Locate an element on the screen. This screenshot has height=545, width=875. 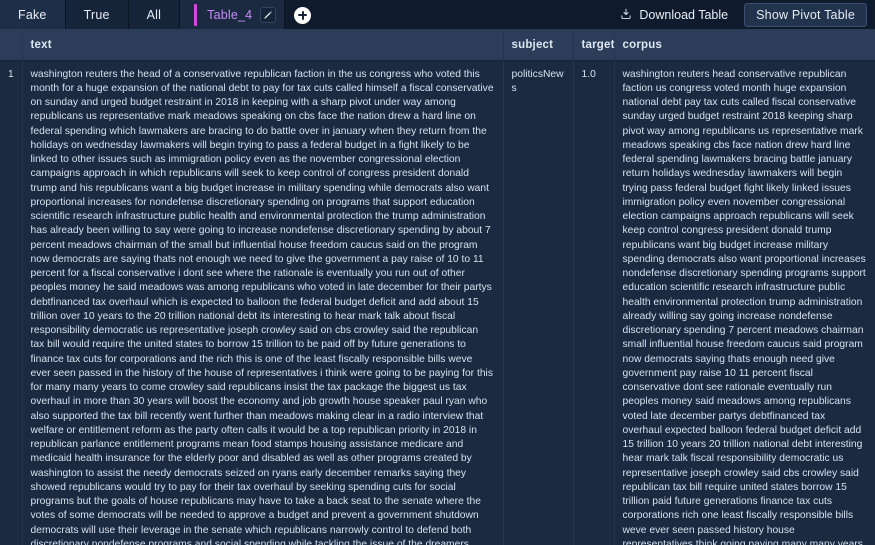
table-header-row: text subject target corpus is located at coordinates (437, 45).